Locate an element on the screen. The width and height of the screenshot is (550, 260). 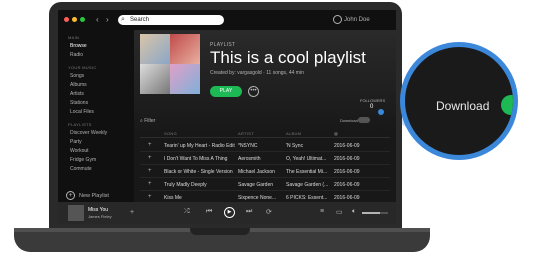
user-name: John Doe is located at coordinates (357, 20).